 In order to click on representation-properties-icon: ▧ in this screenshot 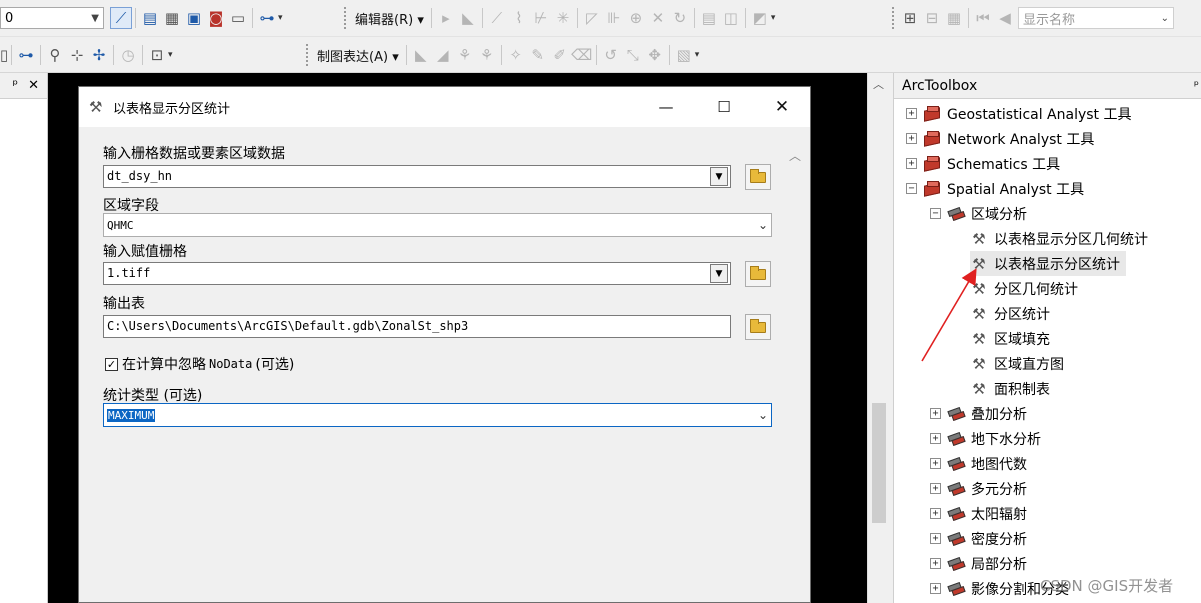, I will do `click(684, 55)`.